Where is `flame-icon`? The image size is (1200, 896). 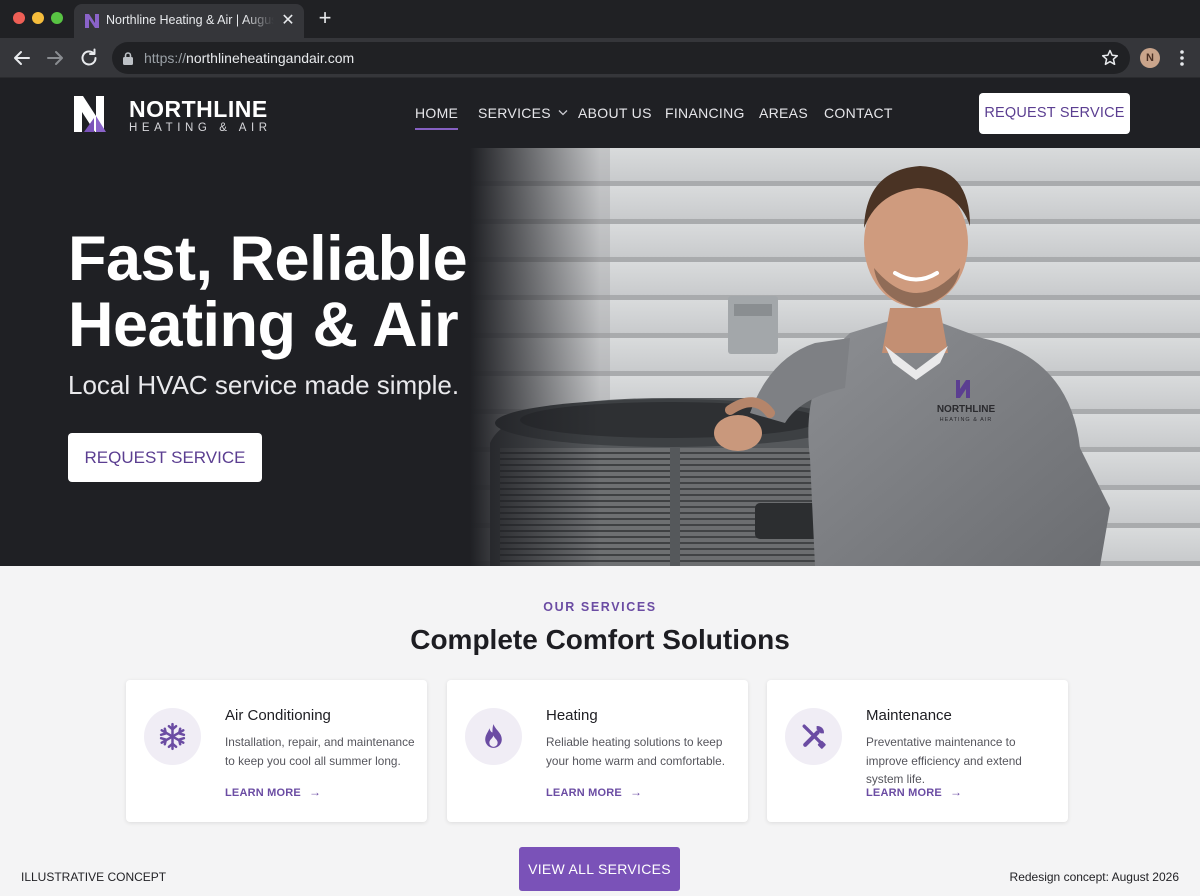
flame-icon is located at coordinates (493, 736).